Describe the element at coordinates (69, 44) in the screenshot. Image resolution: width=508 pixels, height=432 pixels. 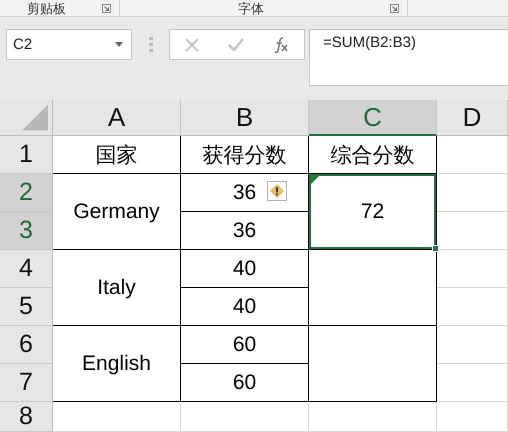
I see `name-box: C2` at that location.